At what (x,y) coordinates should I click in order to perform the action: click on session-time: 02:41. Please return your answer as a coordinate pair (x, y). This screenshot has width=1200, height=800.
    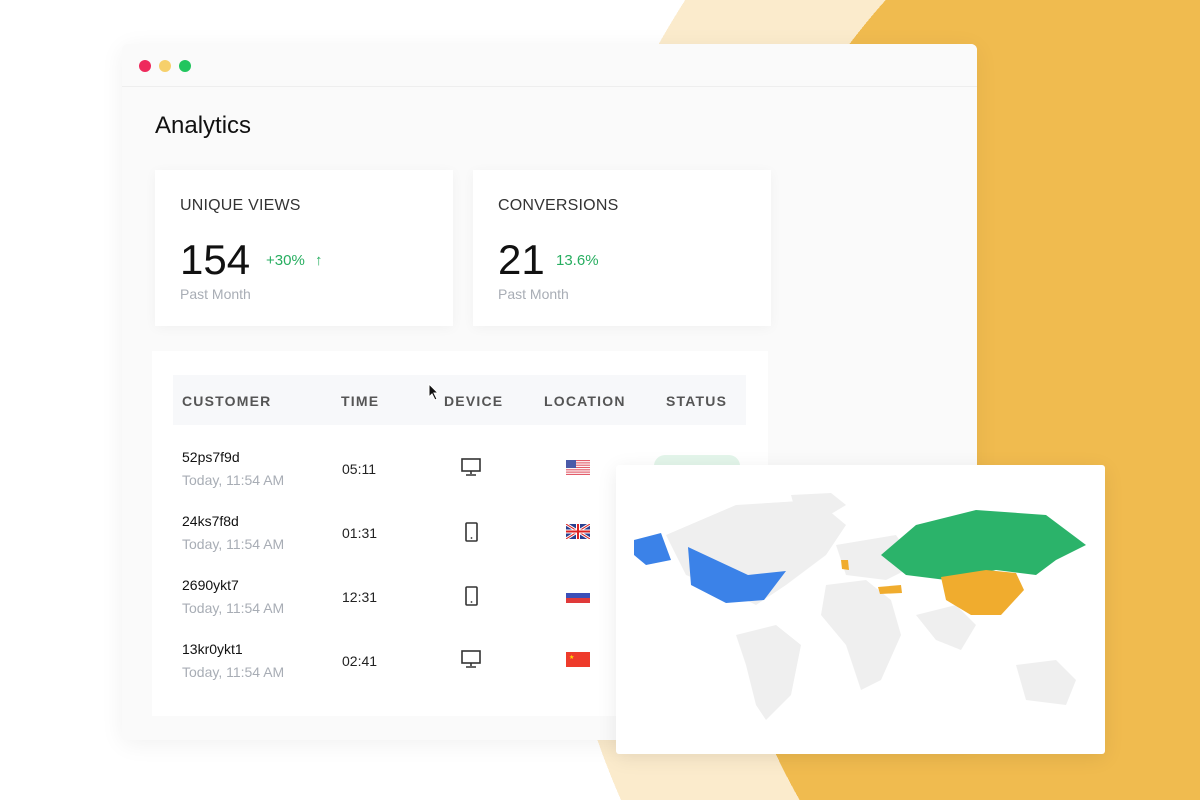
    Looking at the image, I should click on (360, 661).